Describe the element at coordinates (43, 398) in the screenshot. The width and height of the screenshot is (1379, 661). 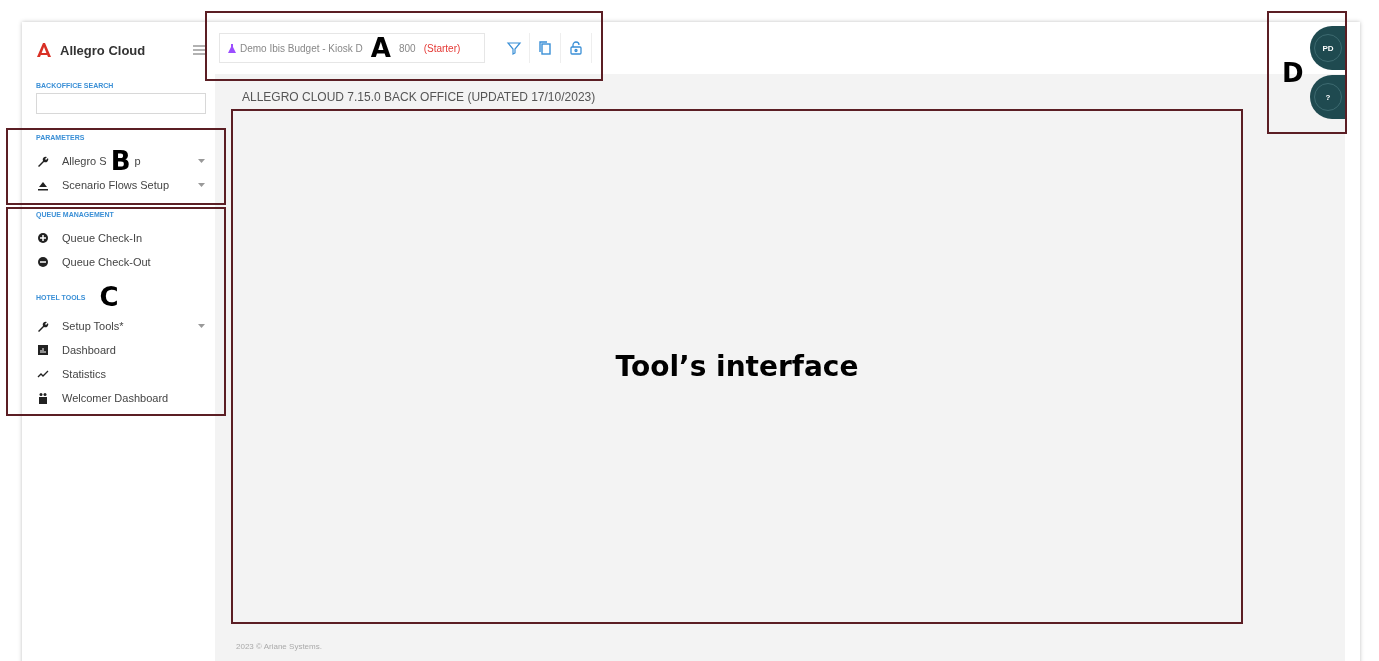
I see `people-icon` at that location.